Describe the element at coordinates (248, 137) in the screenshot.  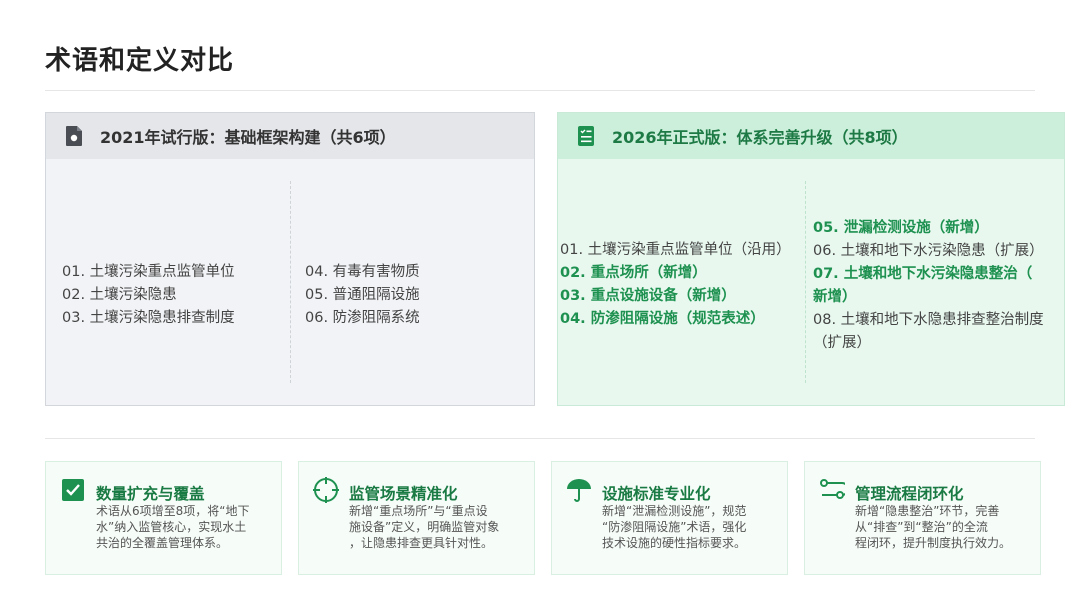
I see `panel-2021-title: 2021年试行版：基础框架构建（共6项）` at that location.